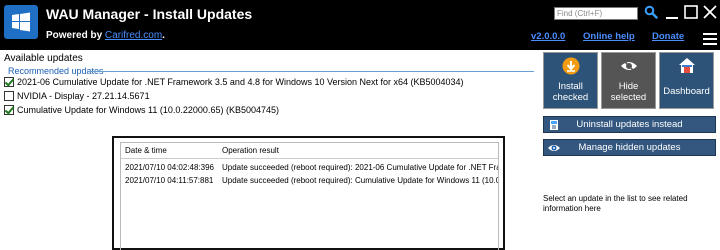  I want to click on uninstall-updates-button: Uninstall updates instead, so click(629, 124).